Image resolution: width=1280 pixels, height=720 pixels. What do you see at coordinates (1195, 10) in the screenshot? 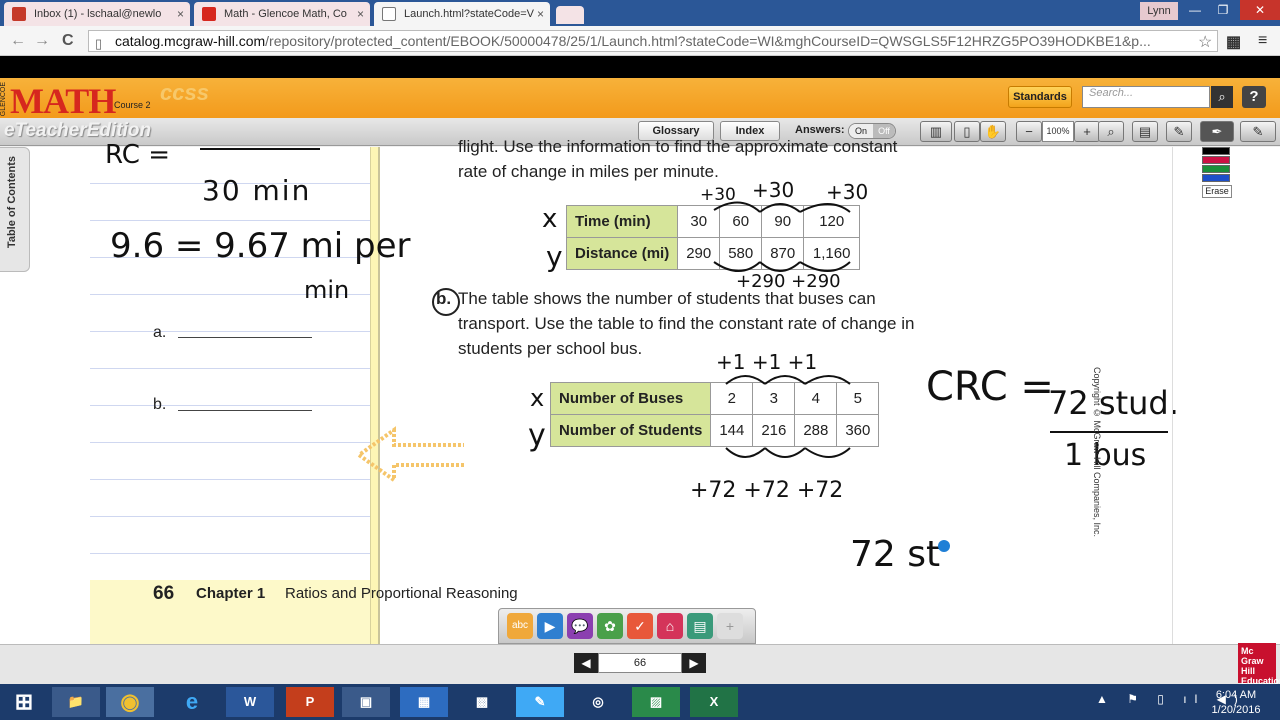
I see `minimize-icon: —` at bounding box center [1195, 10].